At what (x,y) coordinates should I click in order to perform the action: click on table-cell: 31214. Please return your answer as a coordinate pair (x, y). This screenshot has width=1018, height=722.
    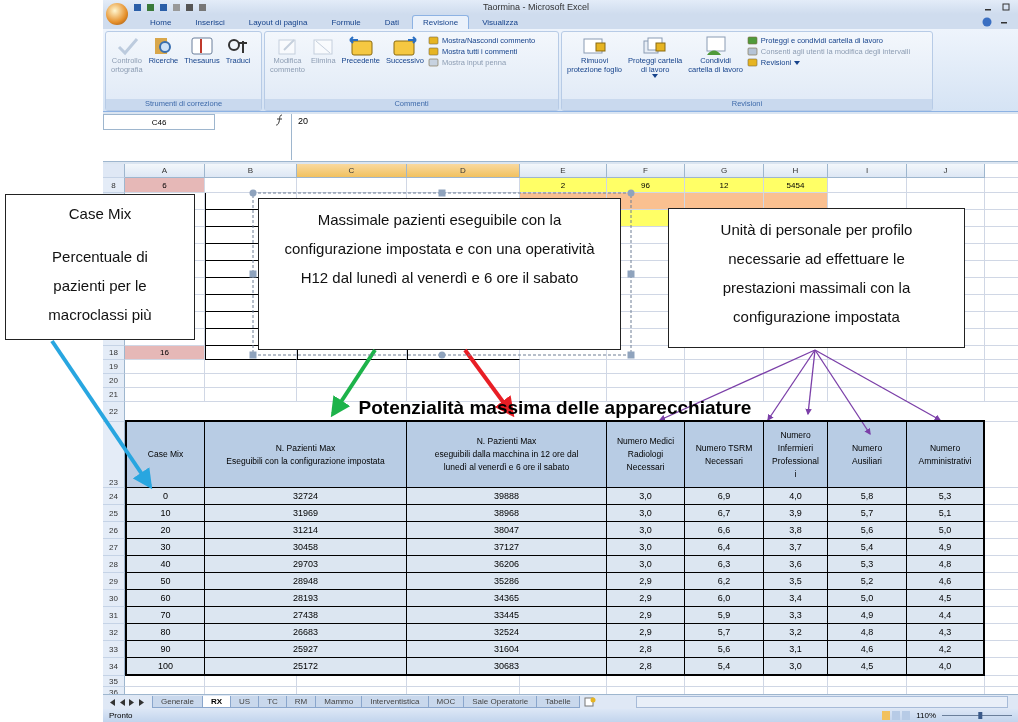
    Looking at the image, I should click on (306, 530).